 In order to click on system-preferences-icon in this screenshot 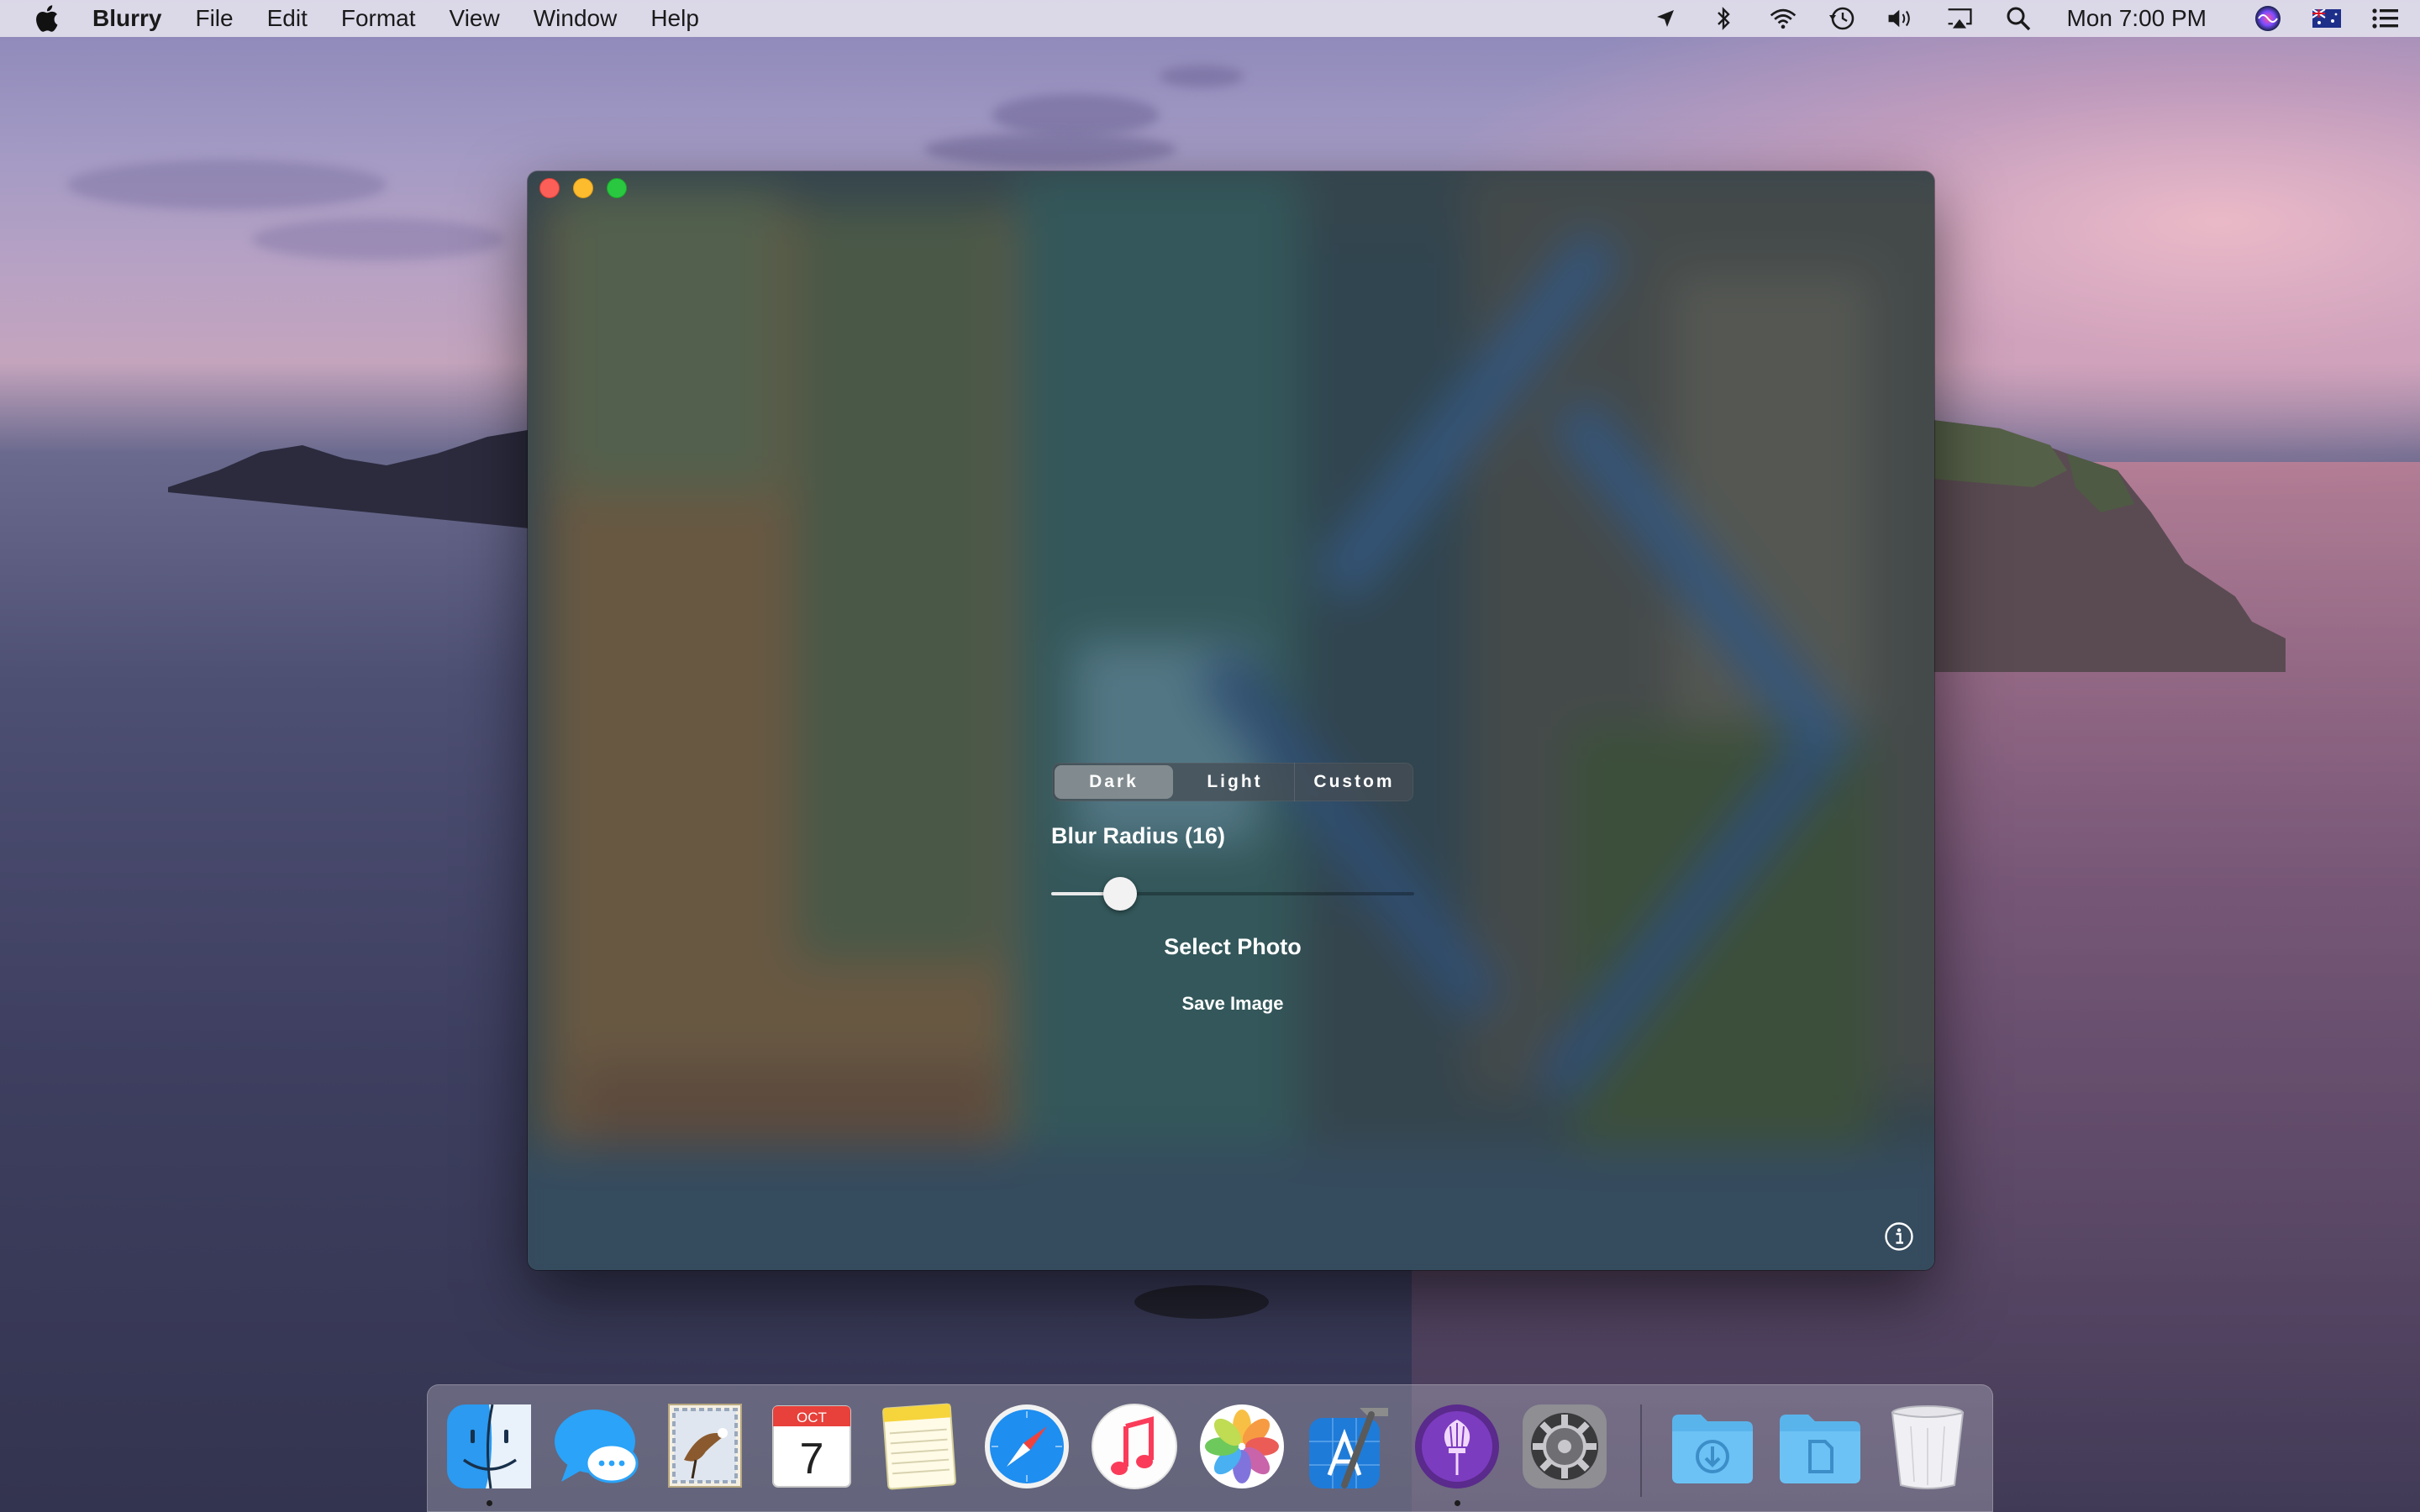, I will do `click(1565, 1446)`.